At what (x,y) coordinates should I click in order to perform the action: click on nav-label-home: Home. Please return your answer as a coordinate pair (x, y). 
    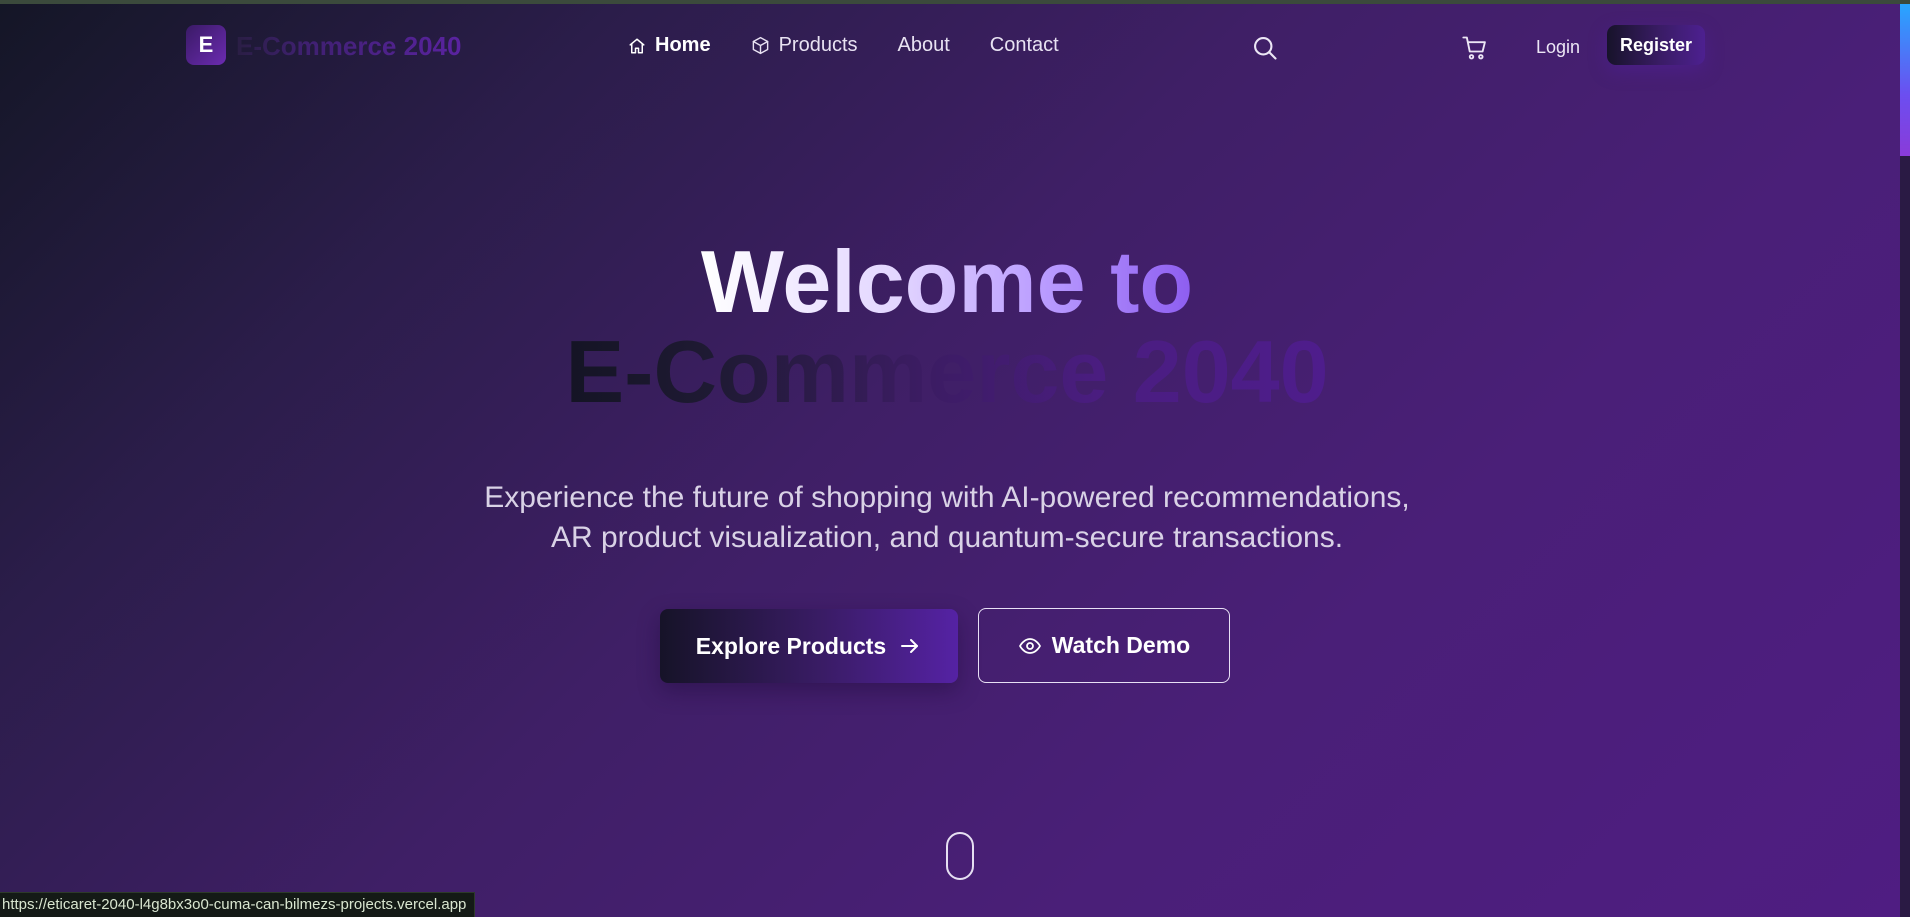
    Looking at the image, I should click on (683, 45).